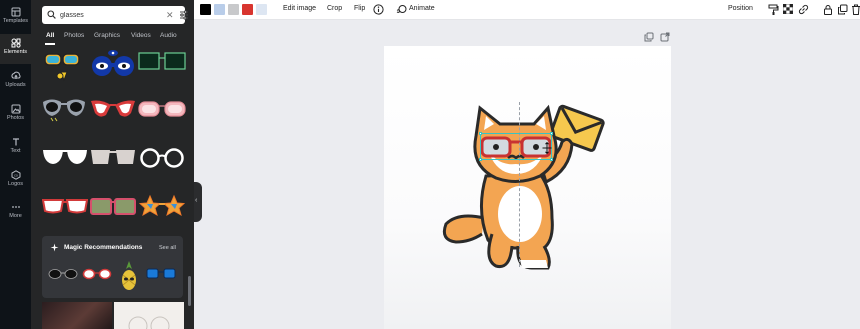 Image resolution: width=860 pixels, height=329 pixels. What do you see at coordinates (15, 151) in the screenshot?
I see `rail-label: Text` at bounding box center [15, 151].